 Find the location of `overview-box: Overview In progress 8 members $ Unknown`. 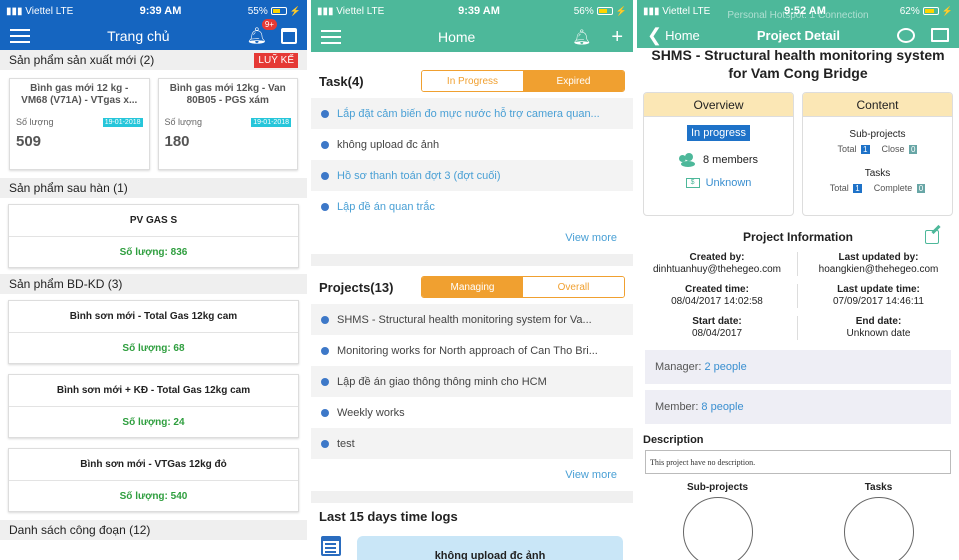

overview-box: Overview In progress 8 members $ Unknown is located at coordinates (718, 154).